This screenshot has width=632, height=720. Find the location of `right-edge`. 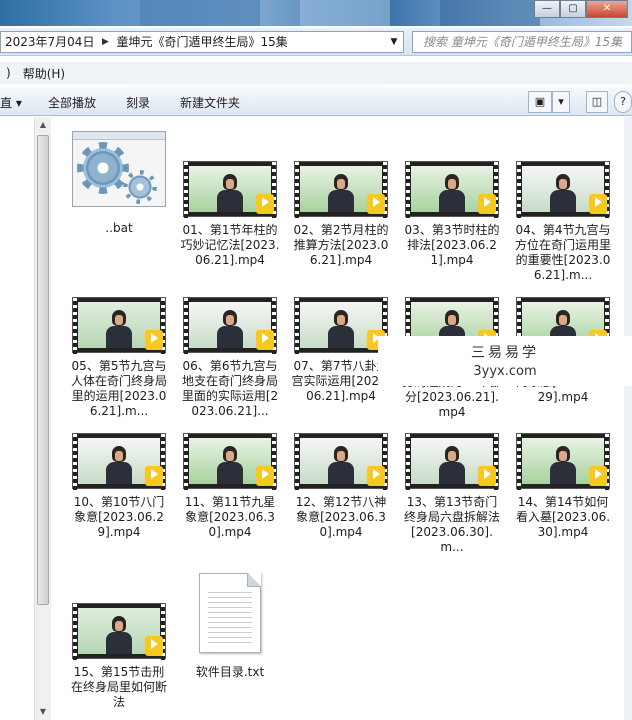

right-edge is located at coordinates (628, 418).